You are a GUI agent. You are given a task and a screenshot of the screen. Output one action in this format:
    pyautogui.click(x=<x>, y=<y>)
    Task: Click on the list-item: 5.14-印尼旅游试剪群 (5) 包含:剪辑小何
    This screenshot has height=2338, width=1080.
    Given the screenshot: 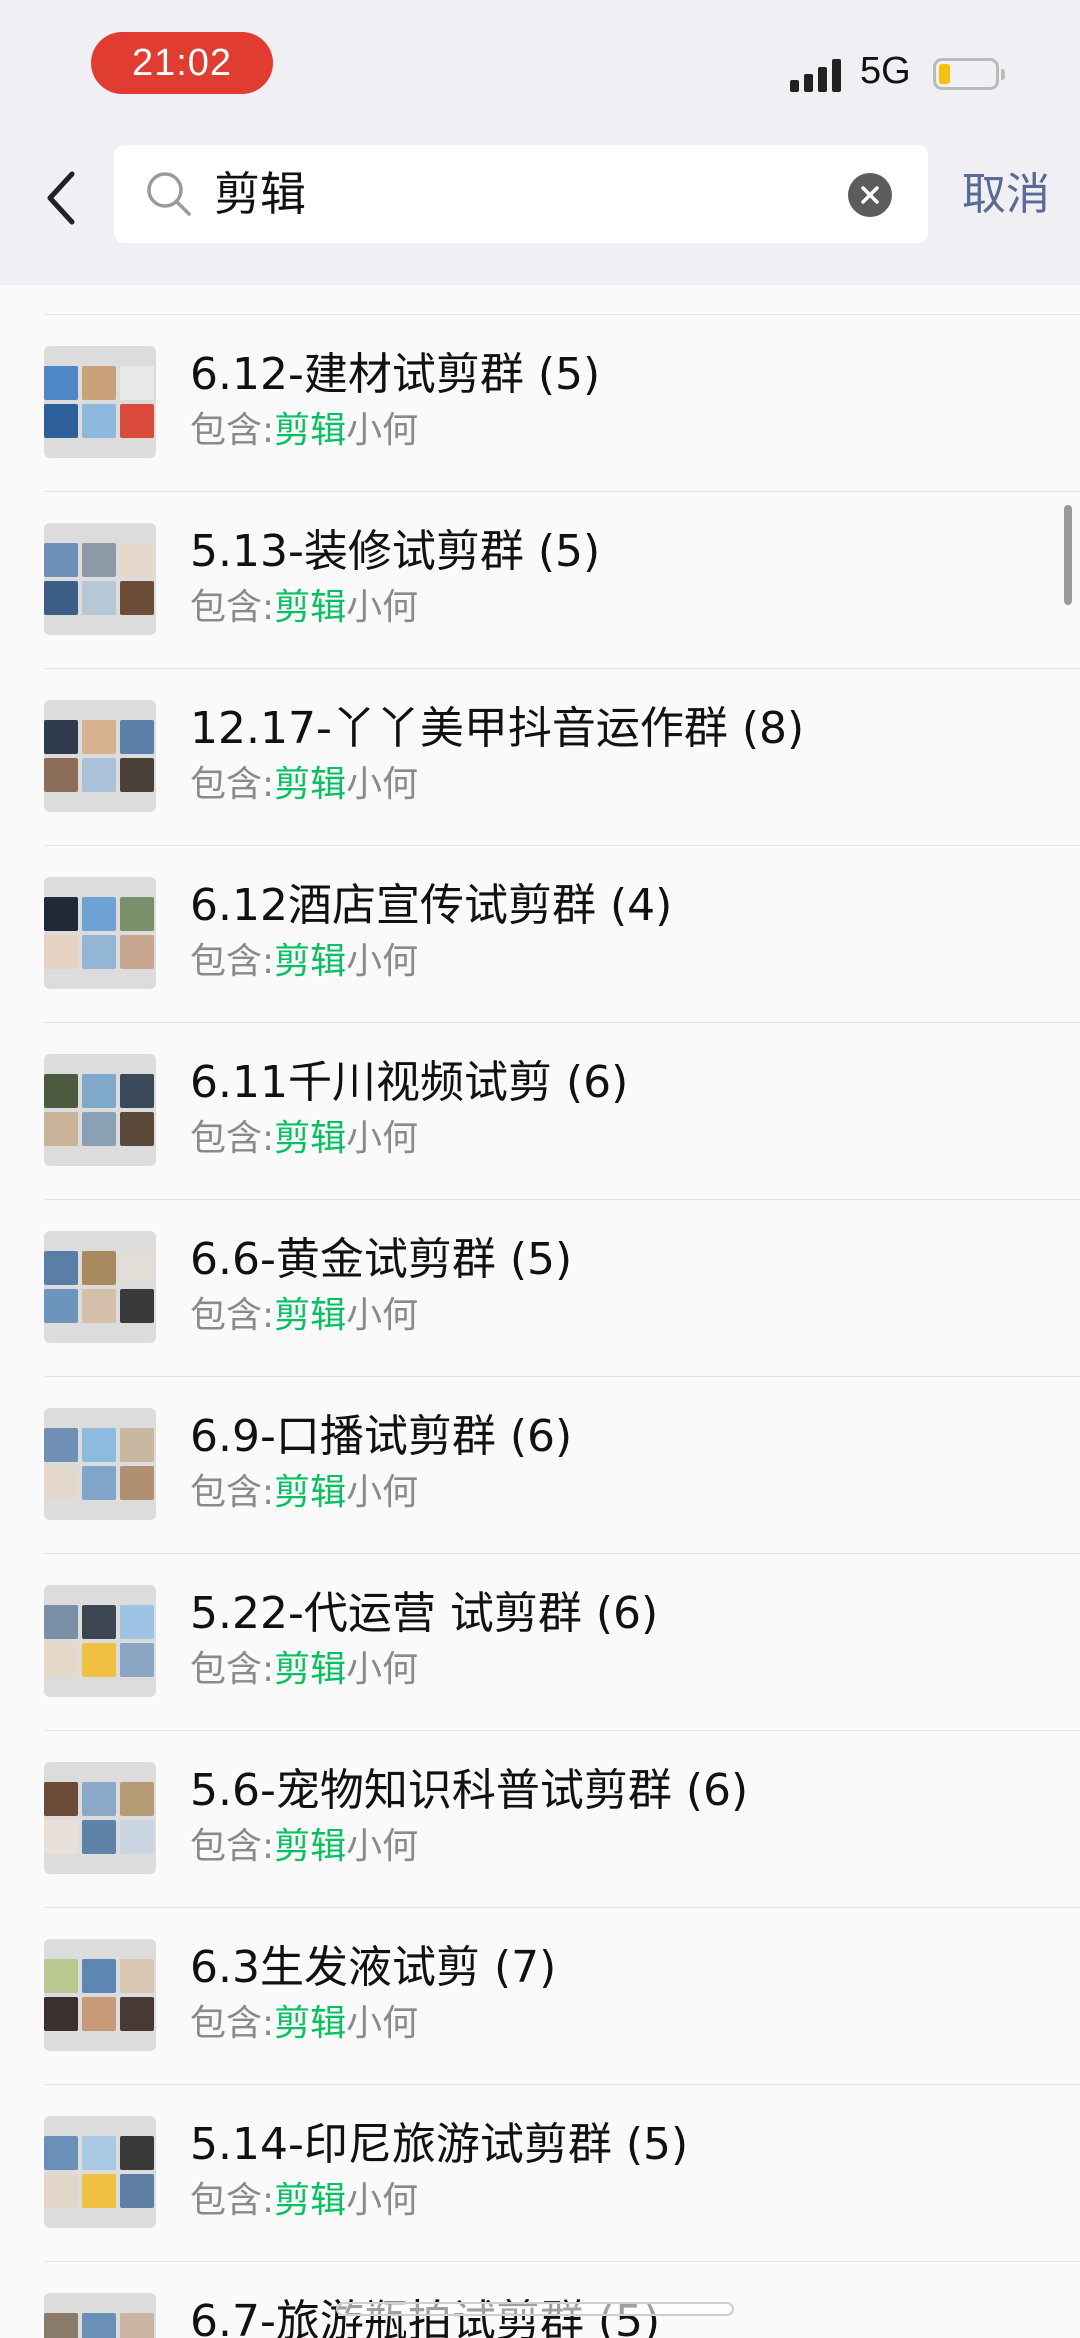 What is the action you would take?
    pyautogui.click(x=540, y=2173)
    